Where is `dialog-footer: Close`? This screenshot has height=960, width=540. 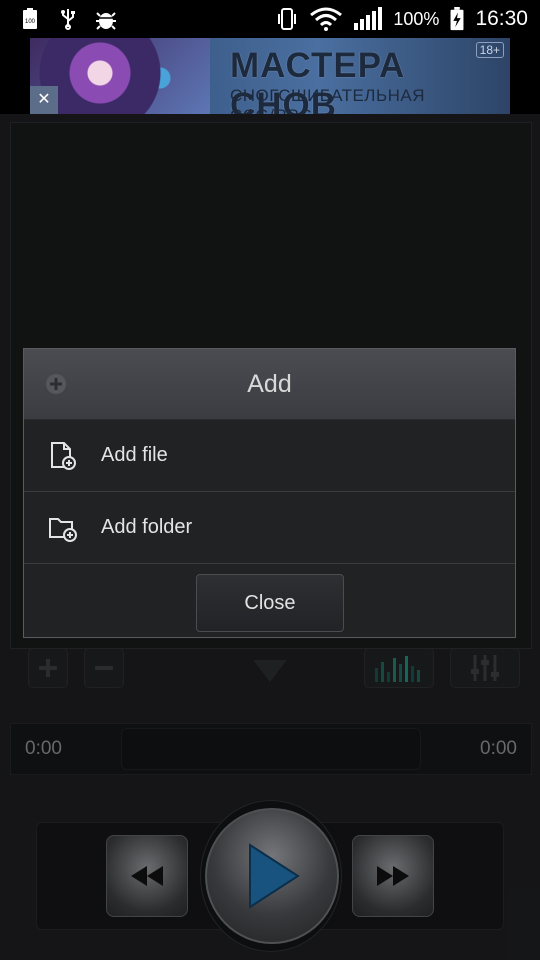 dialog-footer: Close is located at coordinates (269, 601).